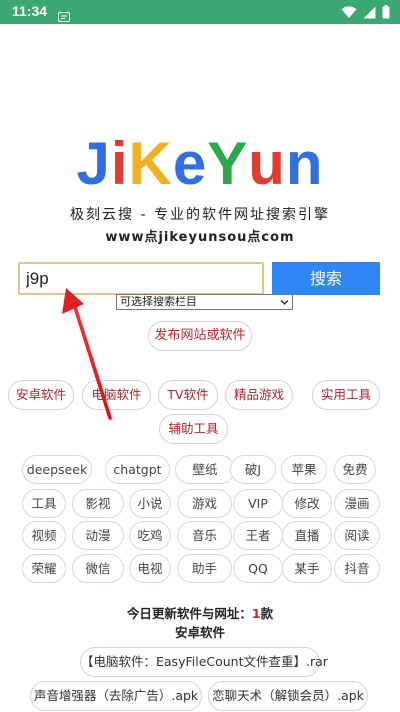 The height and width of the screenshot is (712, 400). I want to click on update-section: 安卓软件, so click(199, 632).